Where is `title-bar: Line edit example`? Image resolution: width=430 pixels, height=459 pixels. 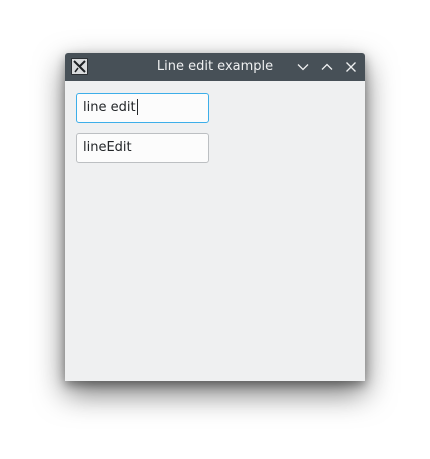 title-bar: Line edit example is located at coordinates (215, 67).